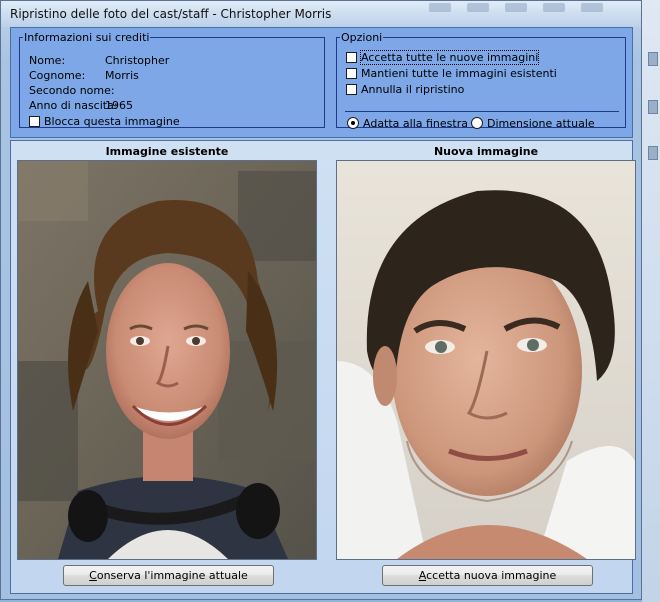 Image resolution: width=660 pixels, height=602 pixels. Describe the element at coordinates (482, 111) in the screenshot. I see `options-separator` at that location.